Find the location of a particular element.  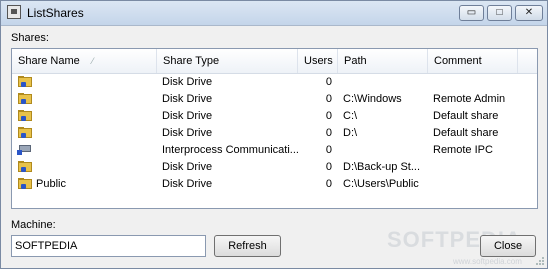

maximize-icon: □ is located at coordinates (499, 12).